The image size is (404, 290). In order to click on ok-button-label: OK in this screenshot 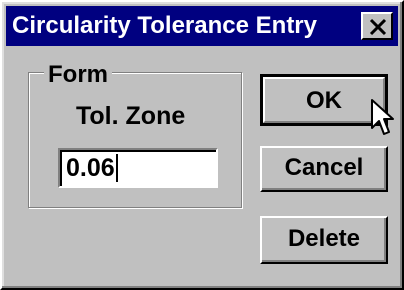, I will do `click(324, 100)`.